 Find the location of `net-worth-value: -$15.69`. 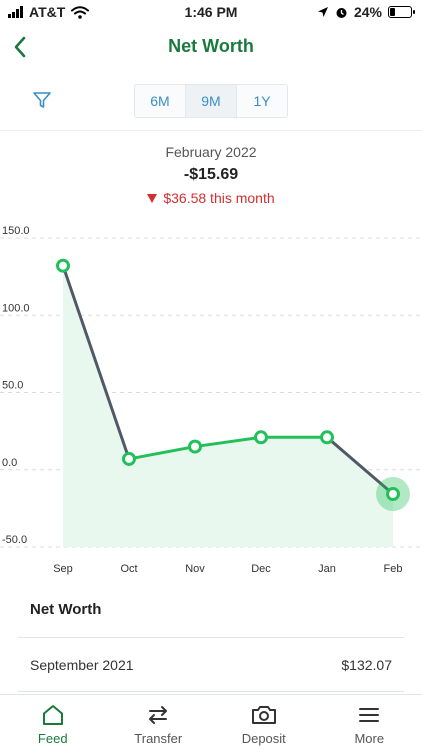

net-worth-value: -$15.69 is located at coordinates (211, 174).